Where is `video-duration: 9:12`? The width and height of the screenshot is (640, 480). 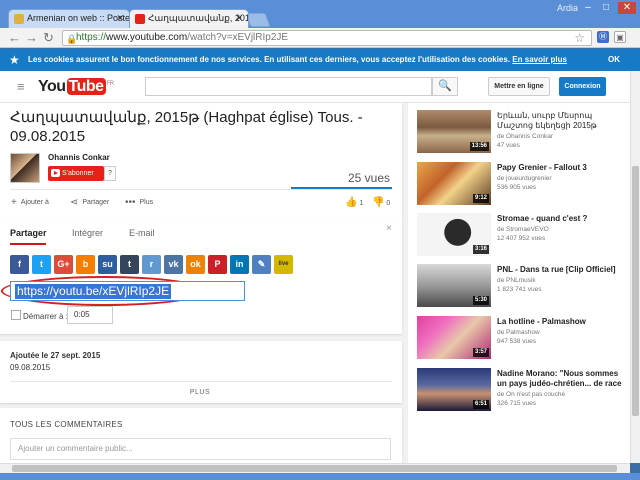 video-duration: 9:12 is located at coordinates (480, 198).